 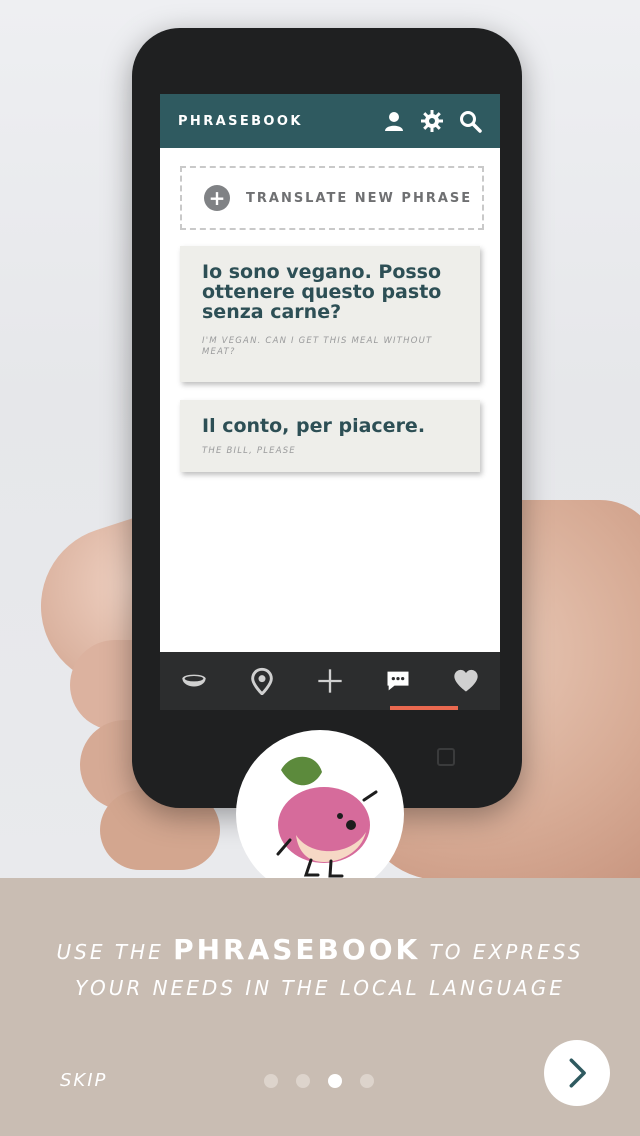 What do you see at coordinates (424, 708) in the screenshot?
I see `active-tab-indicator` at bounding box center [424, 708].